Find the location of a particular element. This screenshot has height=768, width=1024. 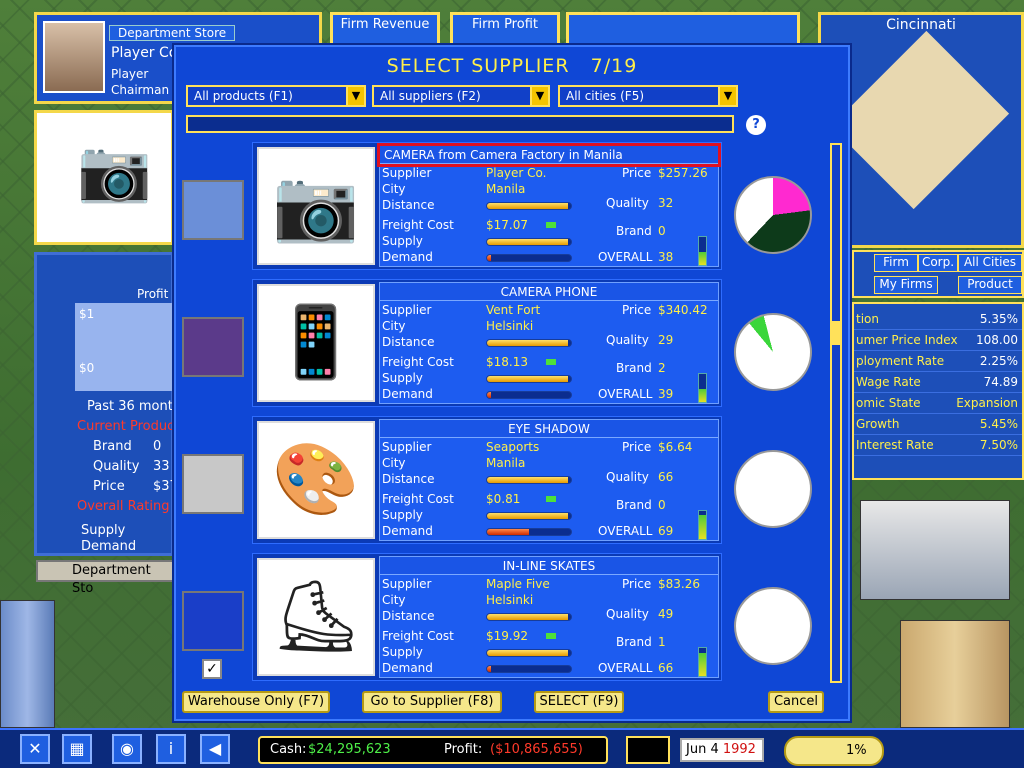

econ-label: ployment Rate is located at coordinates (900, 361).